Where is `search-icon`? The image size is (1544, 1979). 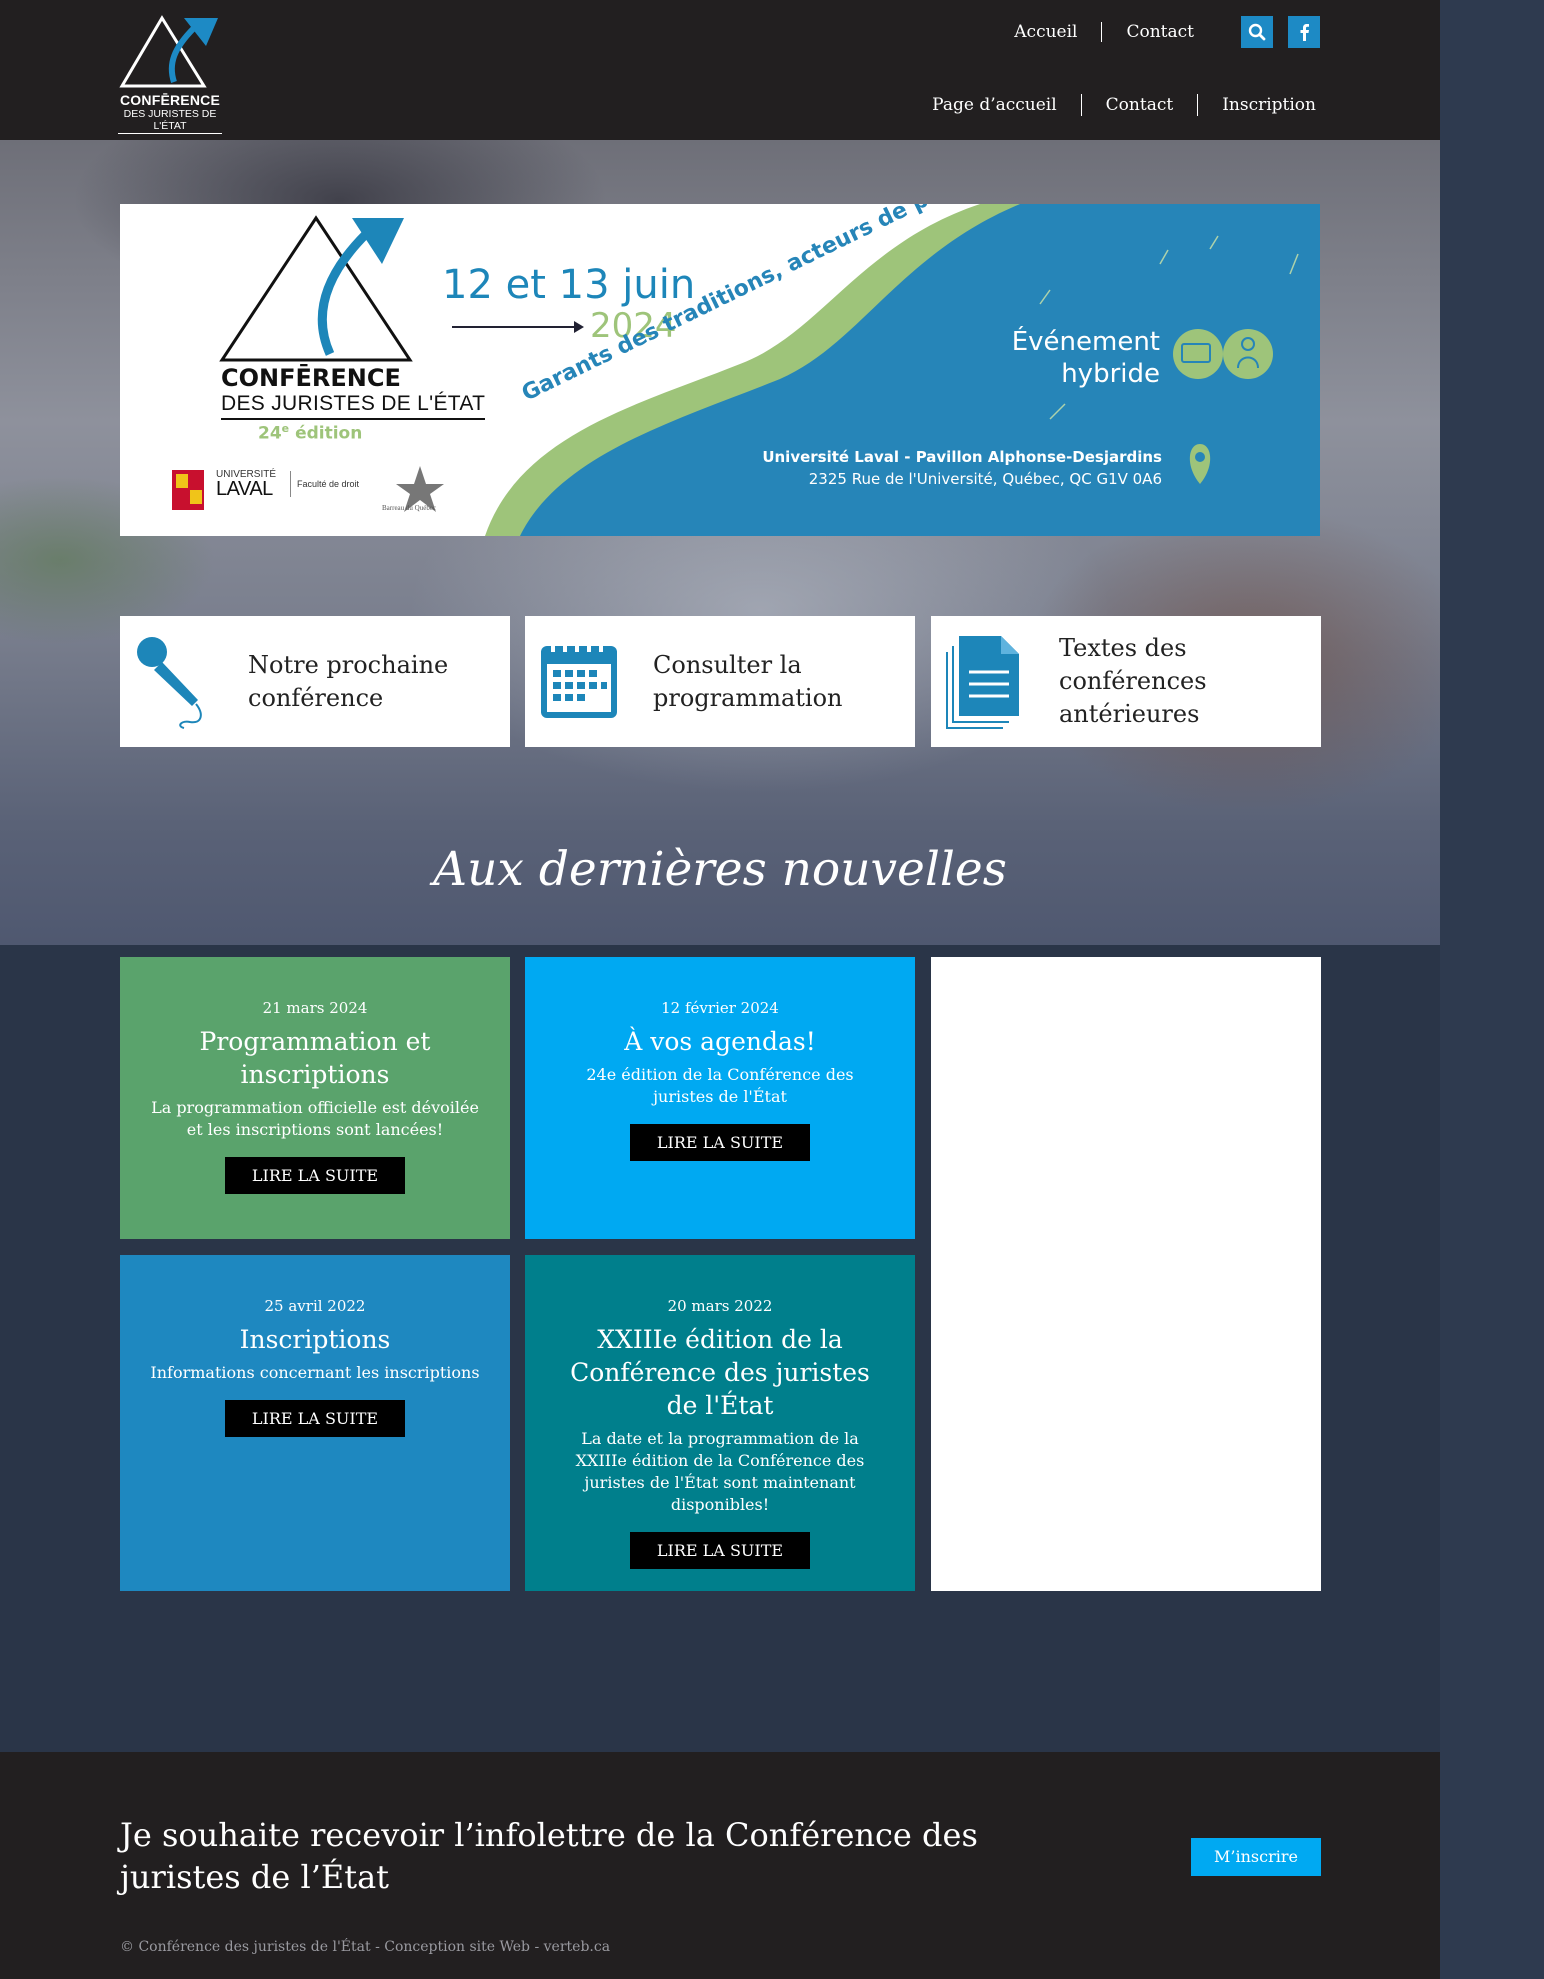 search-icon is located at coordinates (1257, 32).